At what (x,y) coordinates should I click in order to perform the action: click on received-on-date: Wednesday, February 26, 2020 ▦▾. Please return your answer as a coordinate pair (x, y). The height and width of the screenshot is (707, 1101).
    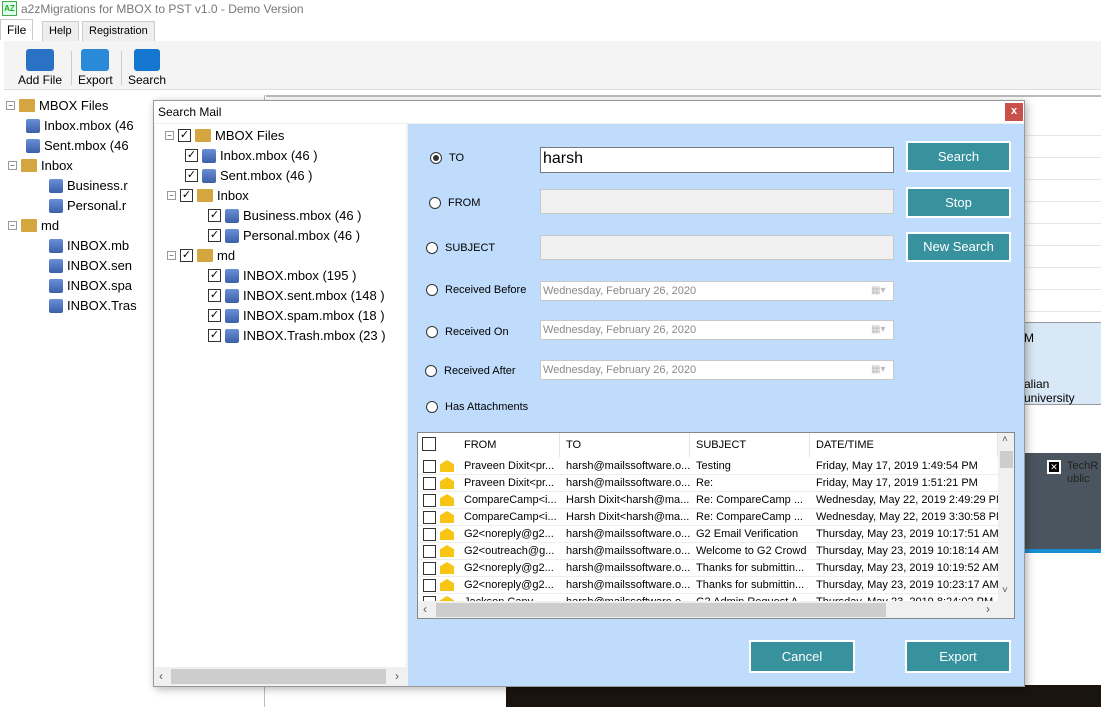
    Looking at the image, I should click on (717, 330).